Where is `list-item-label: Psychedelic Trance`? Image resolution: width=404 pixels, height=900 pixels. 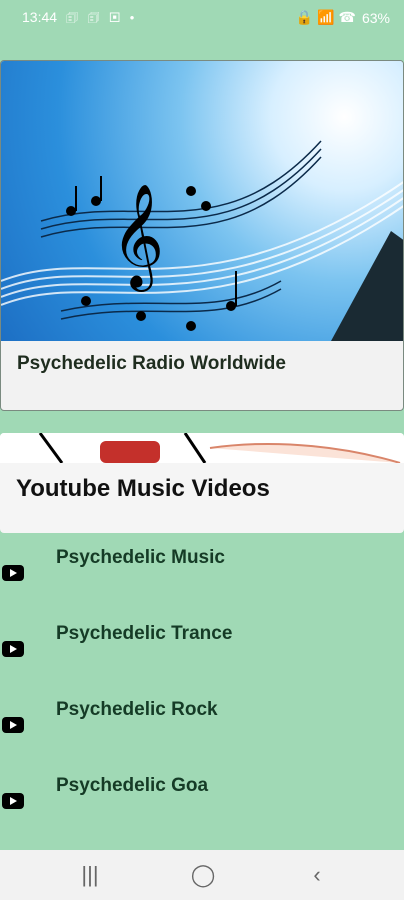
list-item-label: Psychedelic Trance is located at coordinates (144, 633).